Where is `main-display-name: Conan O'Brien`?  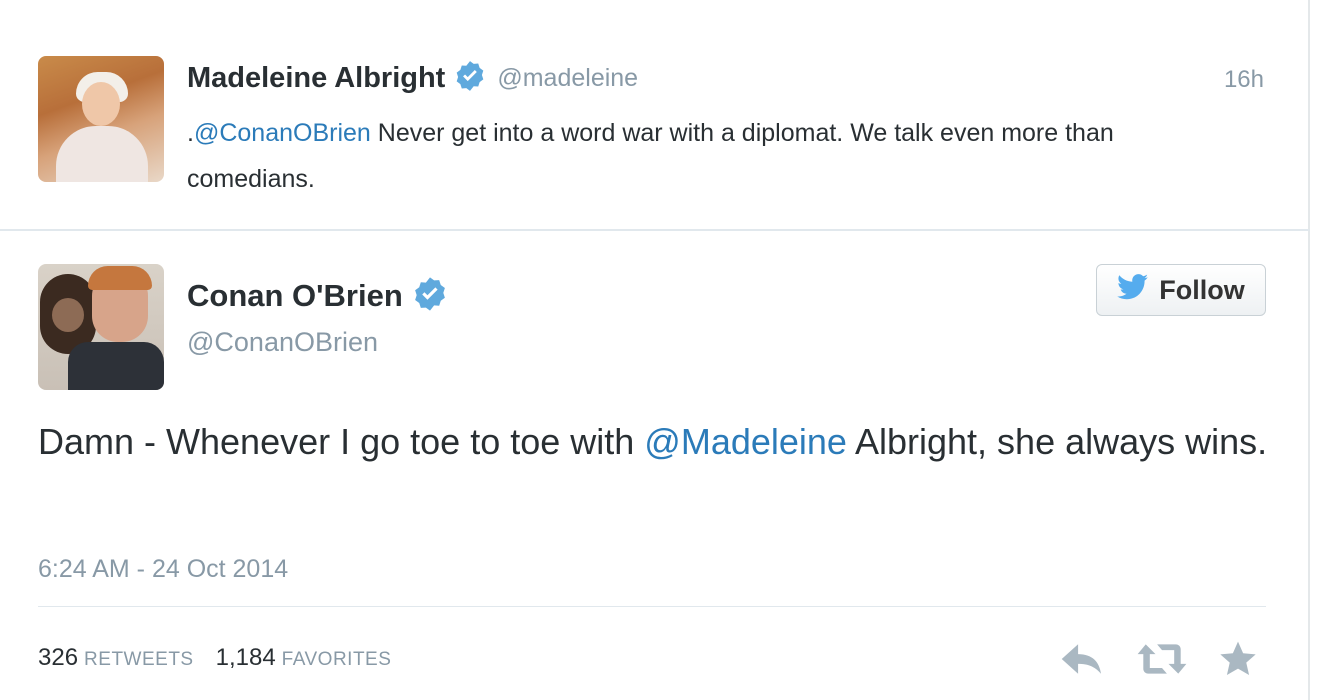
main-display-name: Conan O'Brien is located at coordinates (295, 296).